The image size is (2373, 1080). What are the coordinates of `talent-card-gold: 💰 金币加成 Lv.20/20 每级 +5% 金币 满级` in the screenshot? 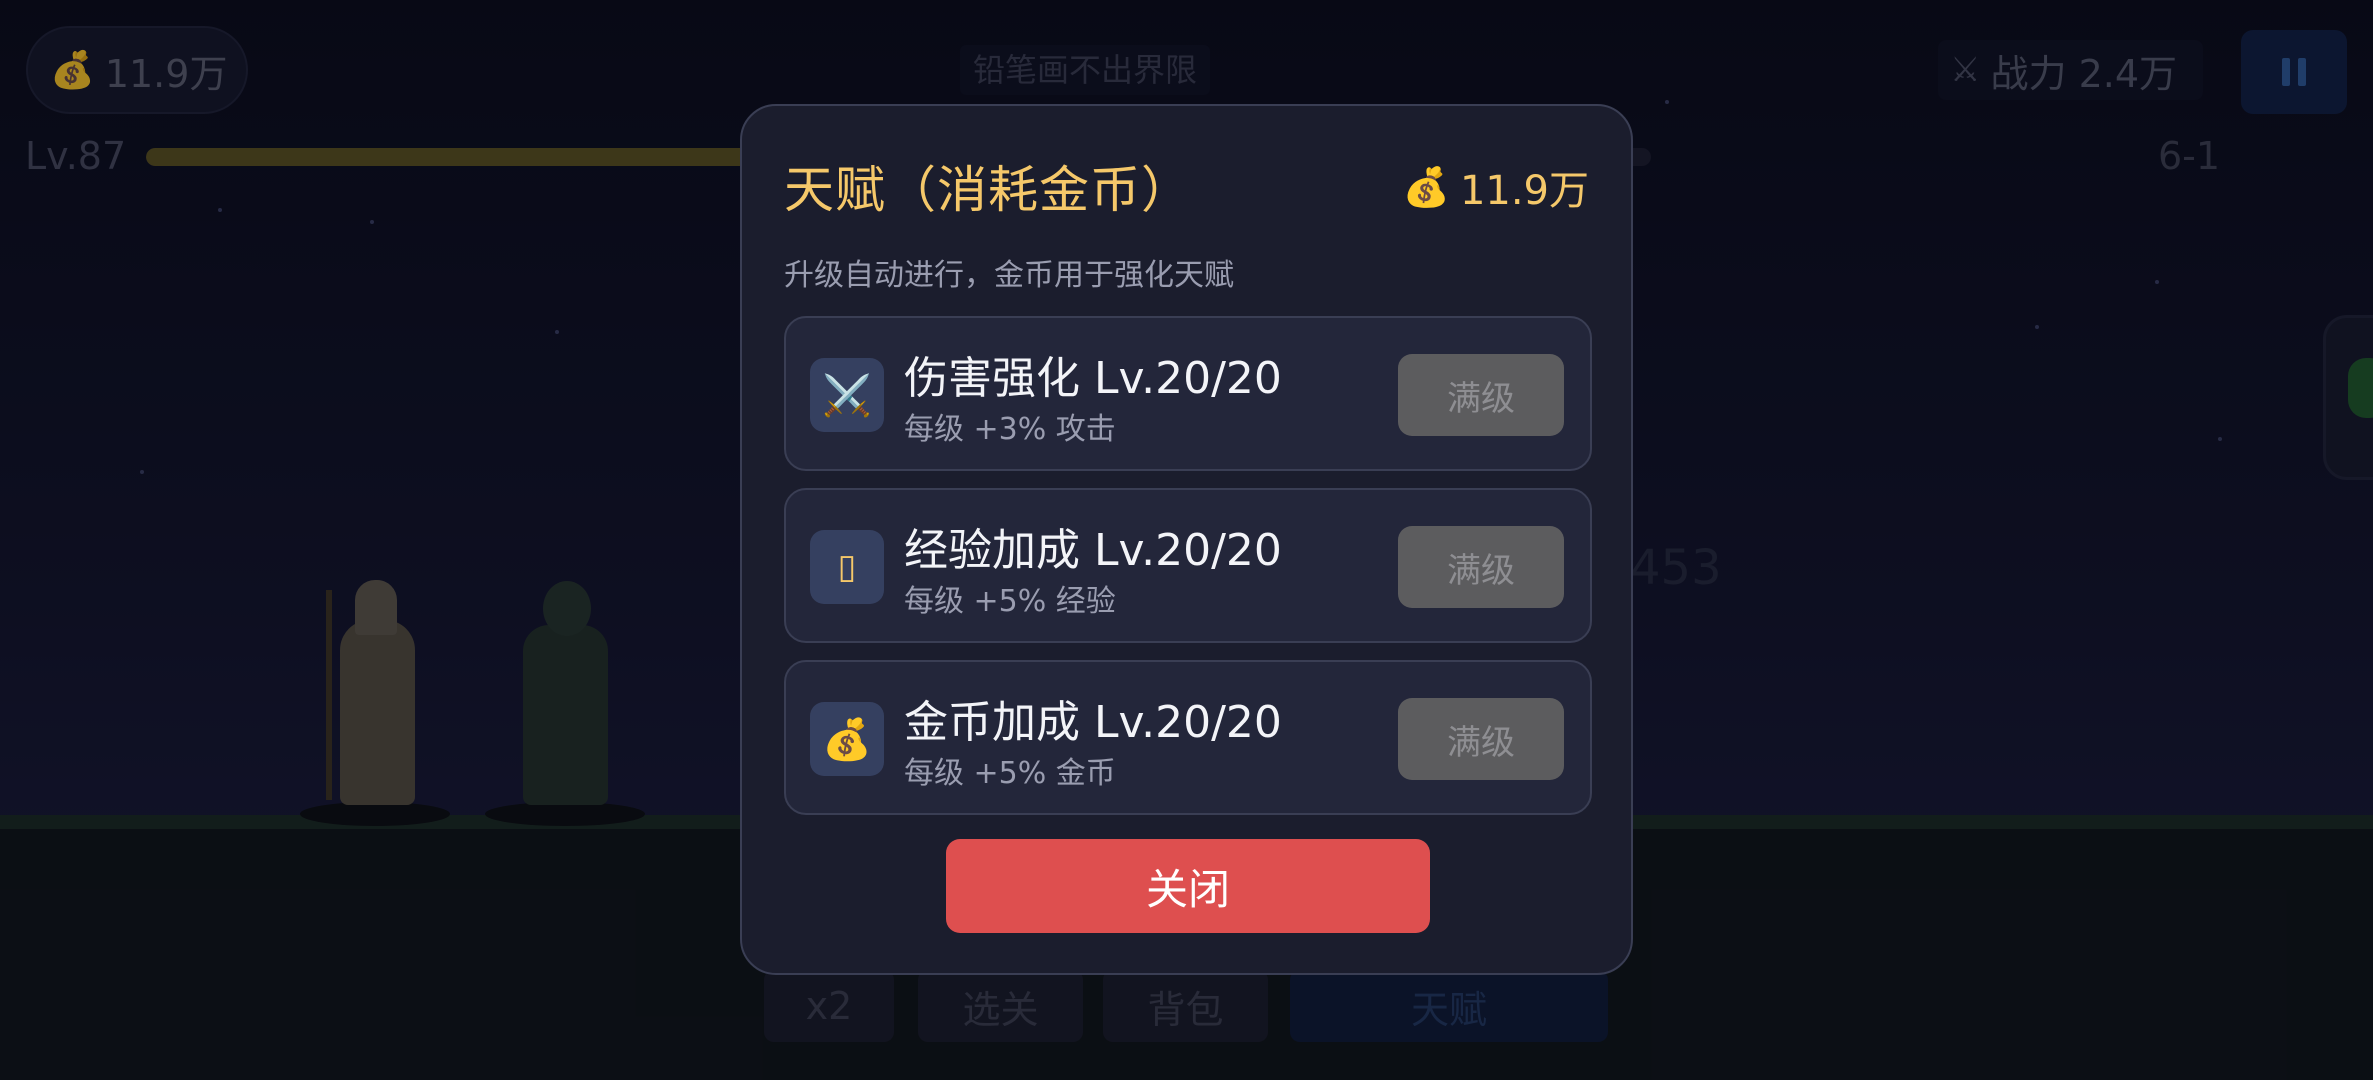 It's located at (1188, 737).